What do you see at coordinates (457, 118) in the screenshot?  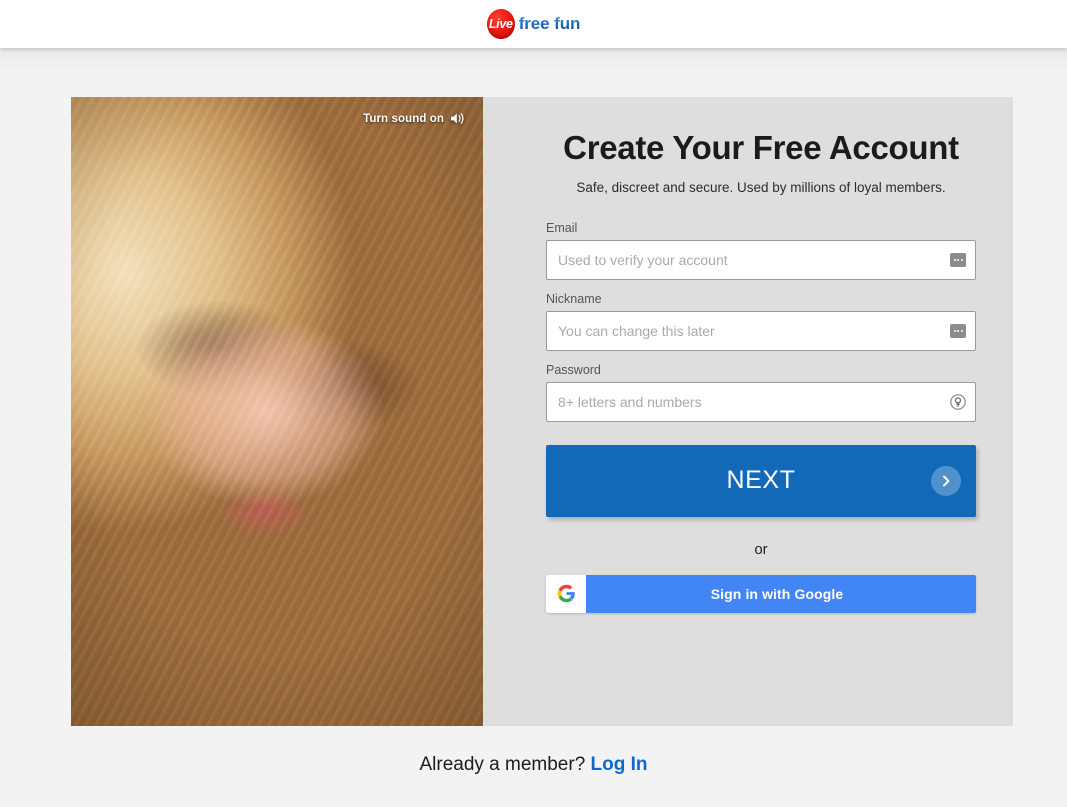 I see `speaker-icon` at bounding box center [457, 118].